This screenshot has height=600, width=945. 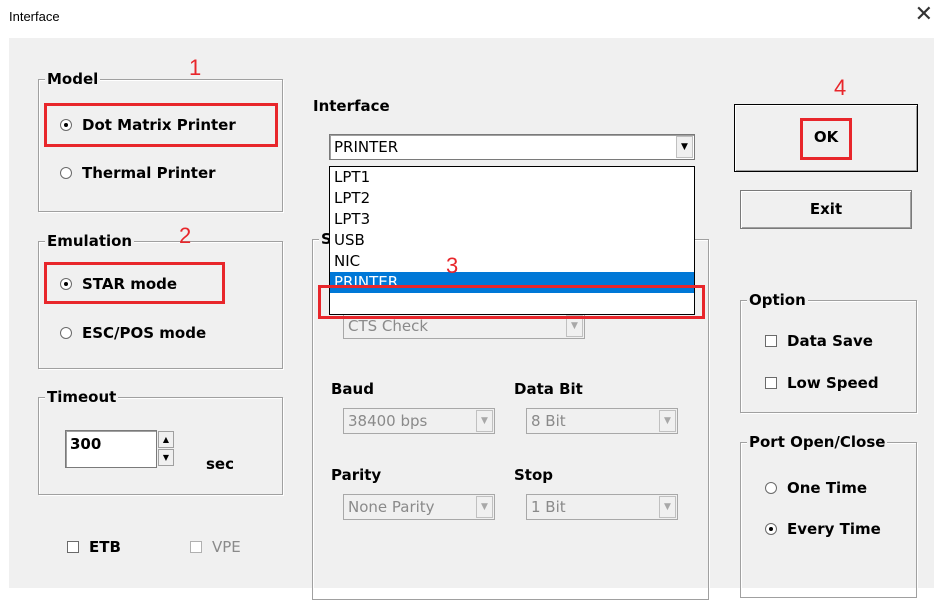 I want to click on dropdown-option-lpt1: LPT1, so click(x=512, y=177).